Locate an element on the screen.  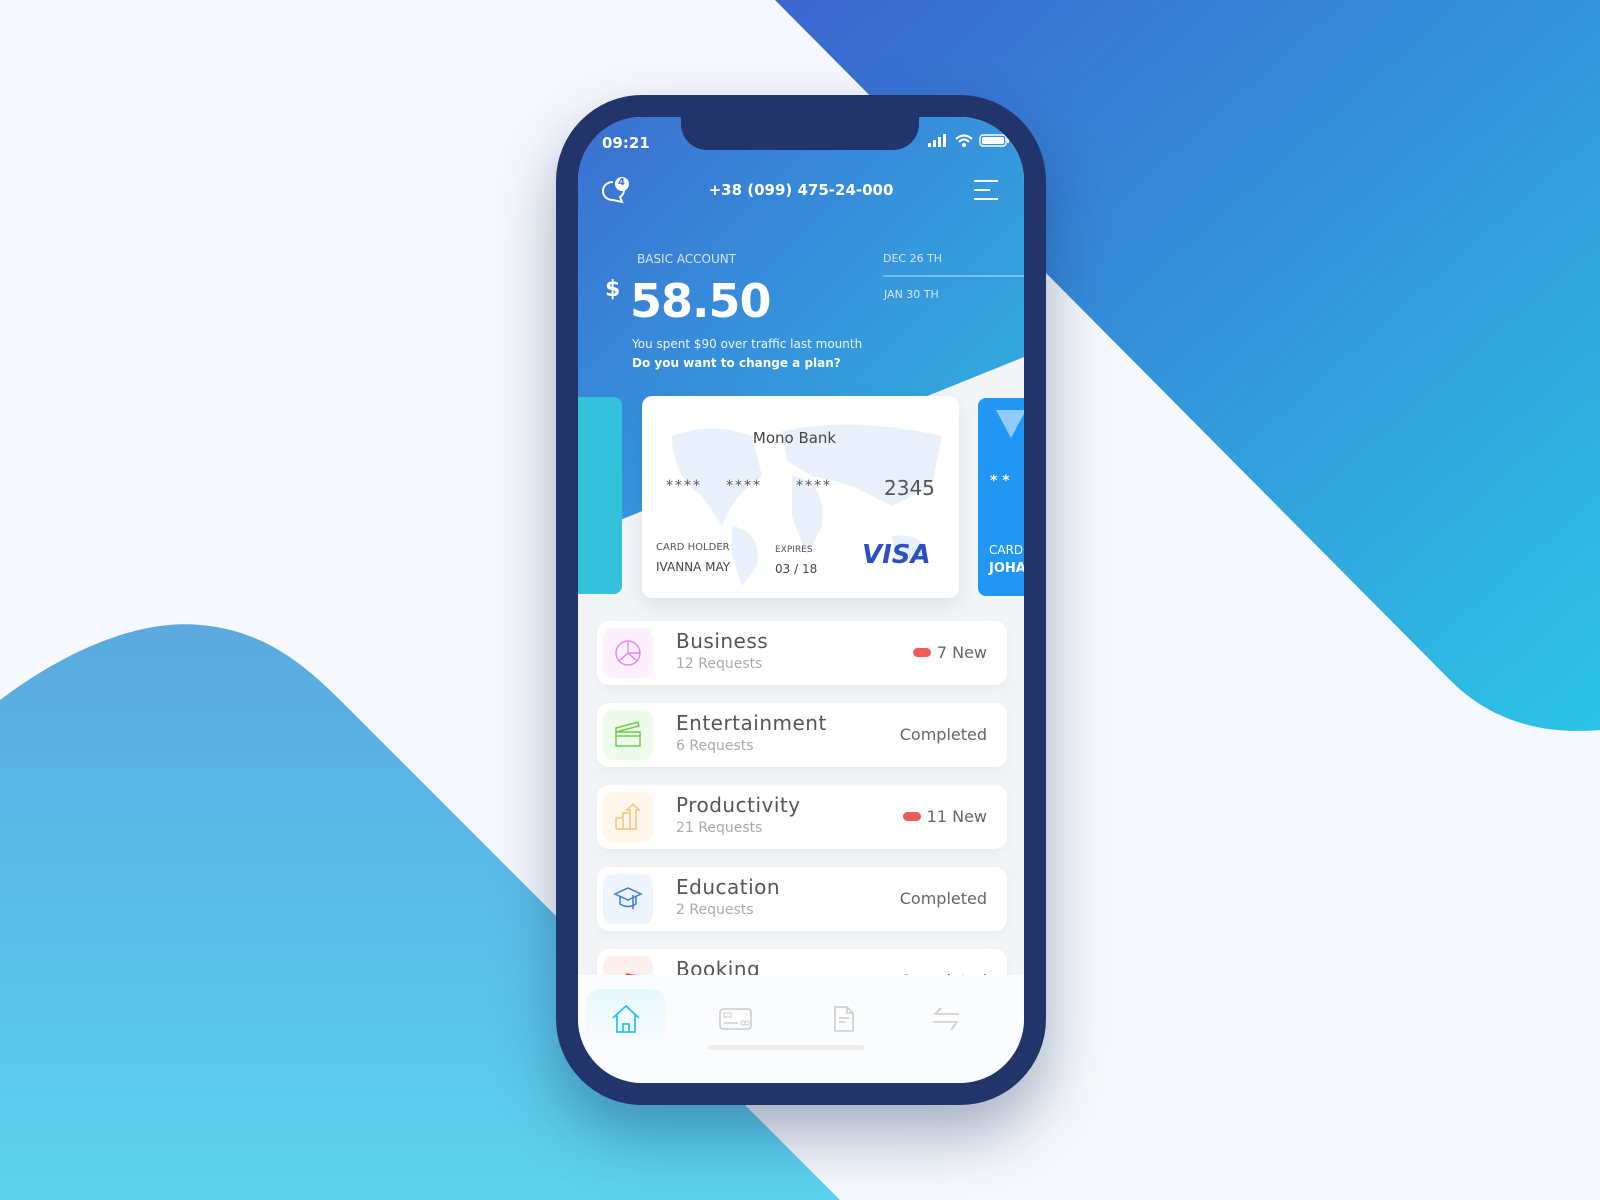
home-indicator is located at coordinates (786, 1047).